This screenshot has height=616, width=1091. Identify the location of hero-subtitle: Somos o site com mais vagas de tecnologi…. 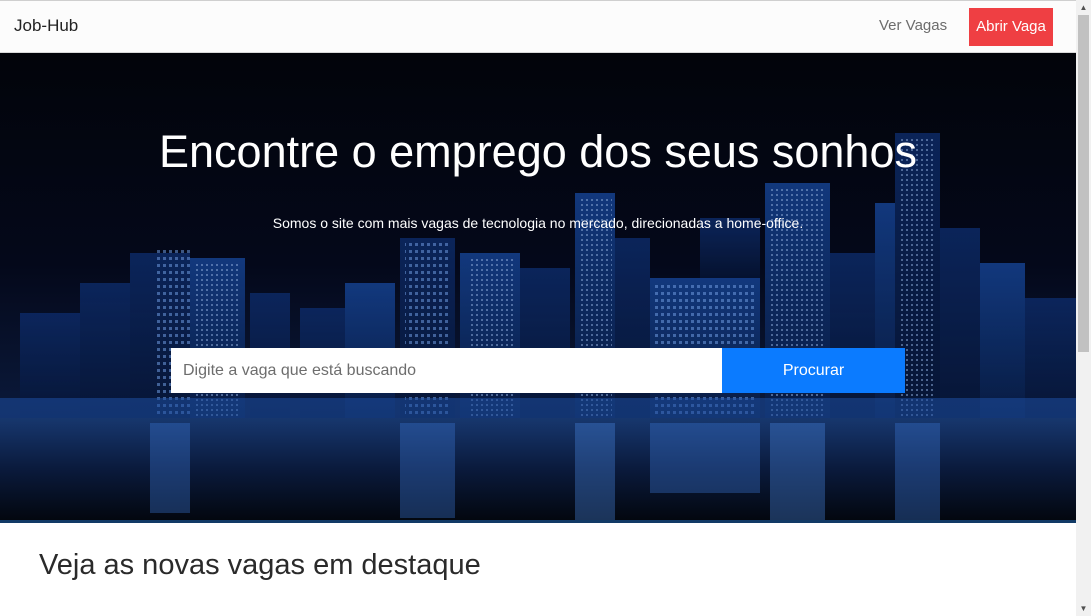
(538, 223).